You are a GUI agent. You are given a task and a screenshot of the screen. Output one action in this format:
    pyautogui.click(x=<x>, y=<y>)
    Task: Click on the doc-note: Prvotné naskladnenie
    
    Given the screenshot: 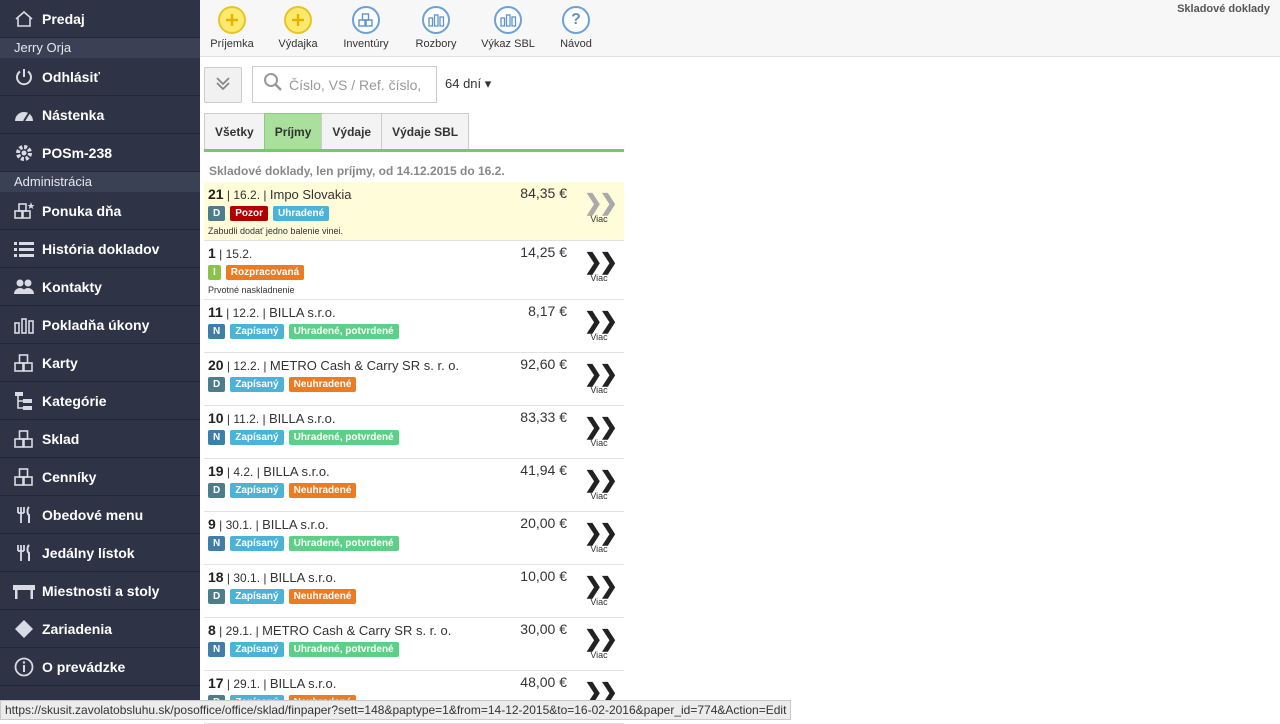 What is the action you would take?
    pyautogui.click(x=251, y=290)
    